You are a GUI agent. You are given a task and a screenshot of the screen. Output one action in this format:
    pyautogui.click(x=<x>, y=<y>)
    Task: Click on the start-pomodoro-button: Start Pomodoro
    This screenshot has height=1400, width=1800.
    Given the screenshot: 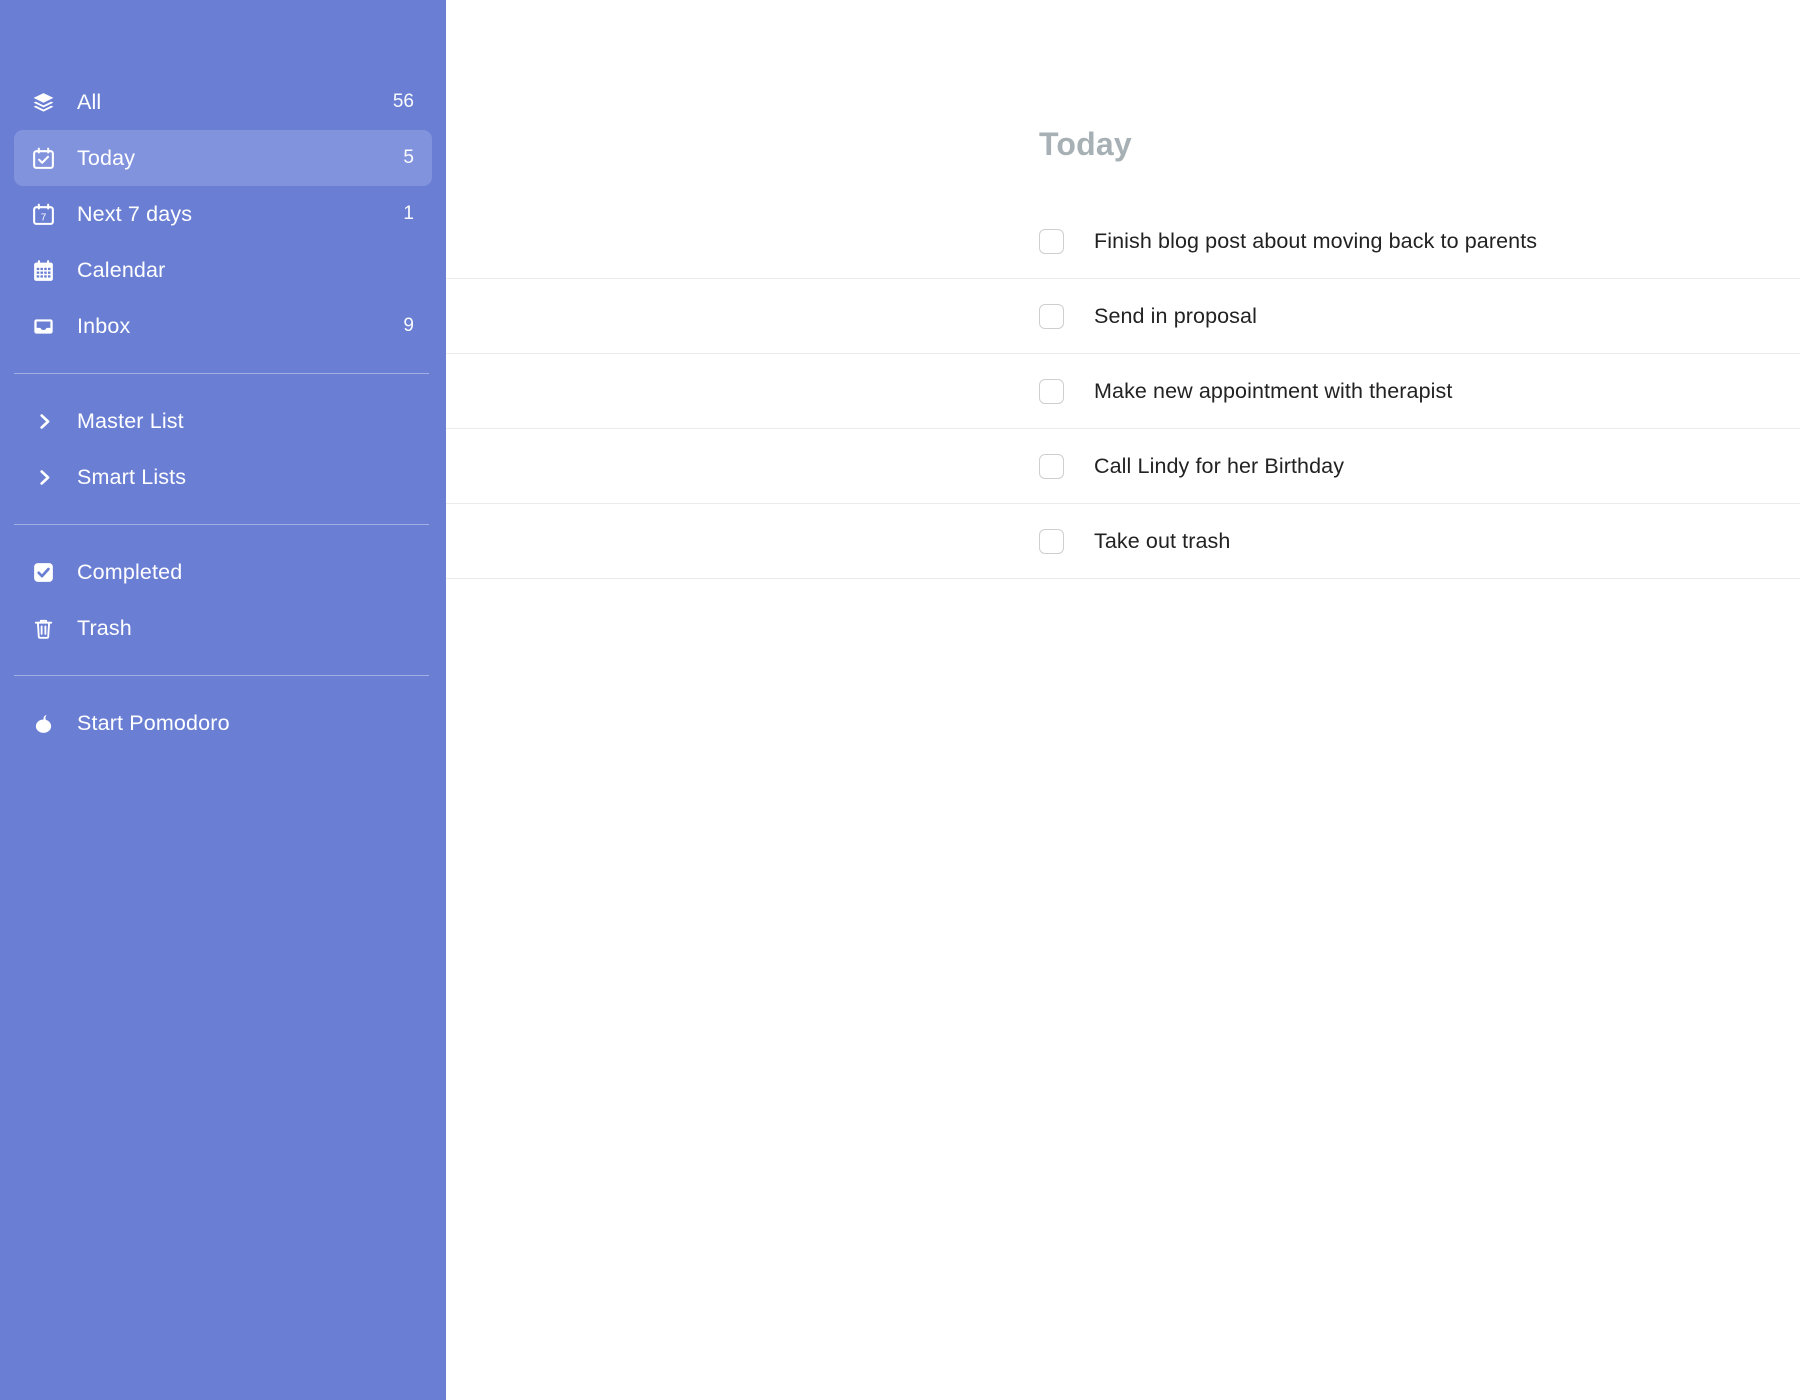 What is the action you would take?
    pyautogui.click(x=223, y=723)
    